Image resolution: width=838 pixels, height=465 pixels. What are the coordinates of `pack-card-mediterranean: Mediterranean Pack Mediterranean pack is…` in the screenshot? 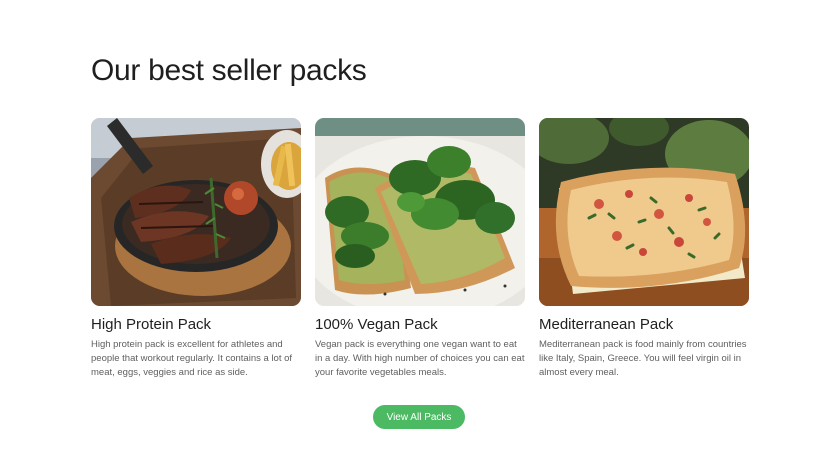 It's located at (644, 249).